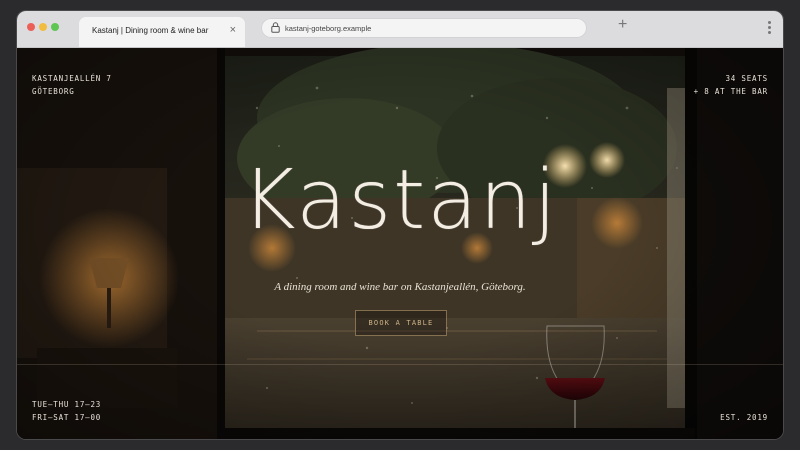 Image resolution: width=800 pixels, height=450 pixels. Describe the element at coordinates (72, 85) in the screenshot. I see `address-block: KASTANJEALLÉN 7 GÖTEBORG` at that location.